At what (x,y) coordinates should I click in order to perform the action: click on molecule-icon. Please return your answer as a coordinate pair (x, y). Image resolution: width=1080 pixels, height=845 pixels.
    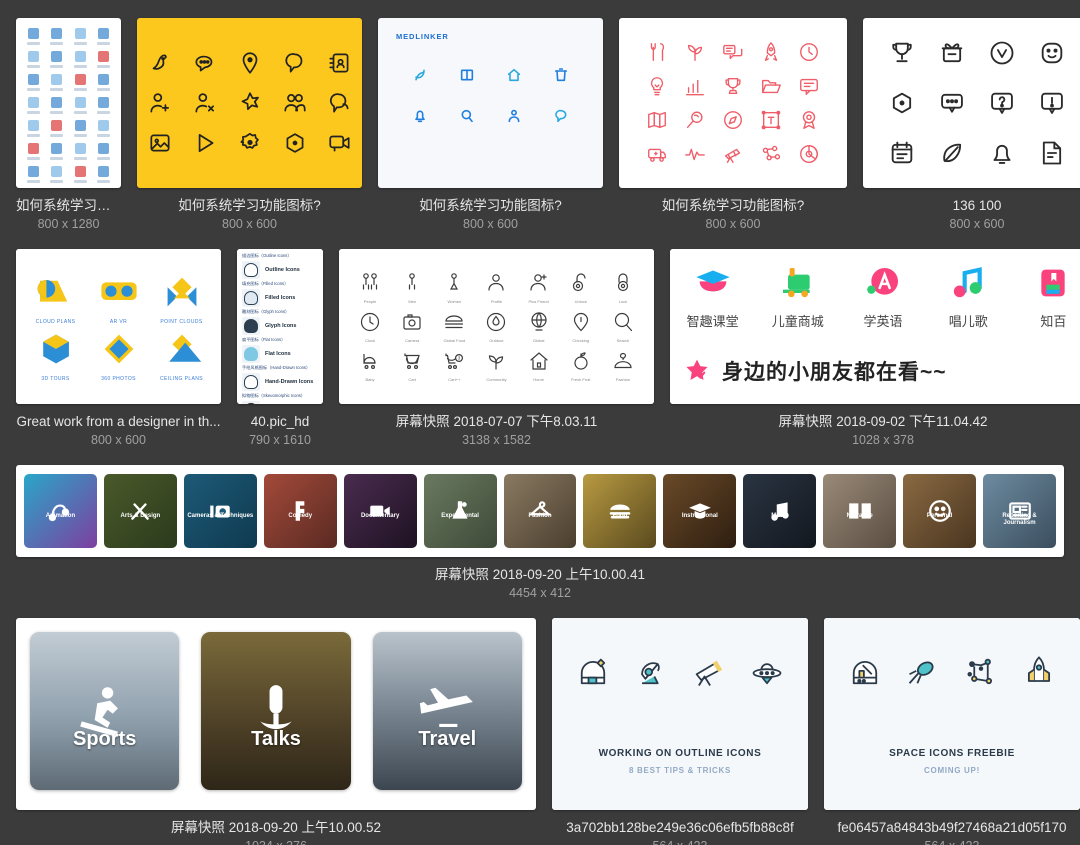
    Looking at the image, I should click on (771, 154).